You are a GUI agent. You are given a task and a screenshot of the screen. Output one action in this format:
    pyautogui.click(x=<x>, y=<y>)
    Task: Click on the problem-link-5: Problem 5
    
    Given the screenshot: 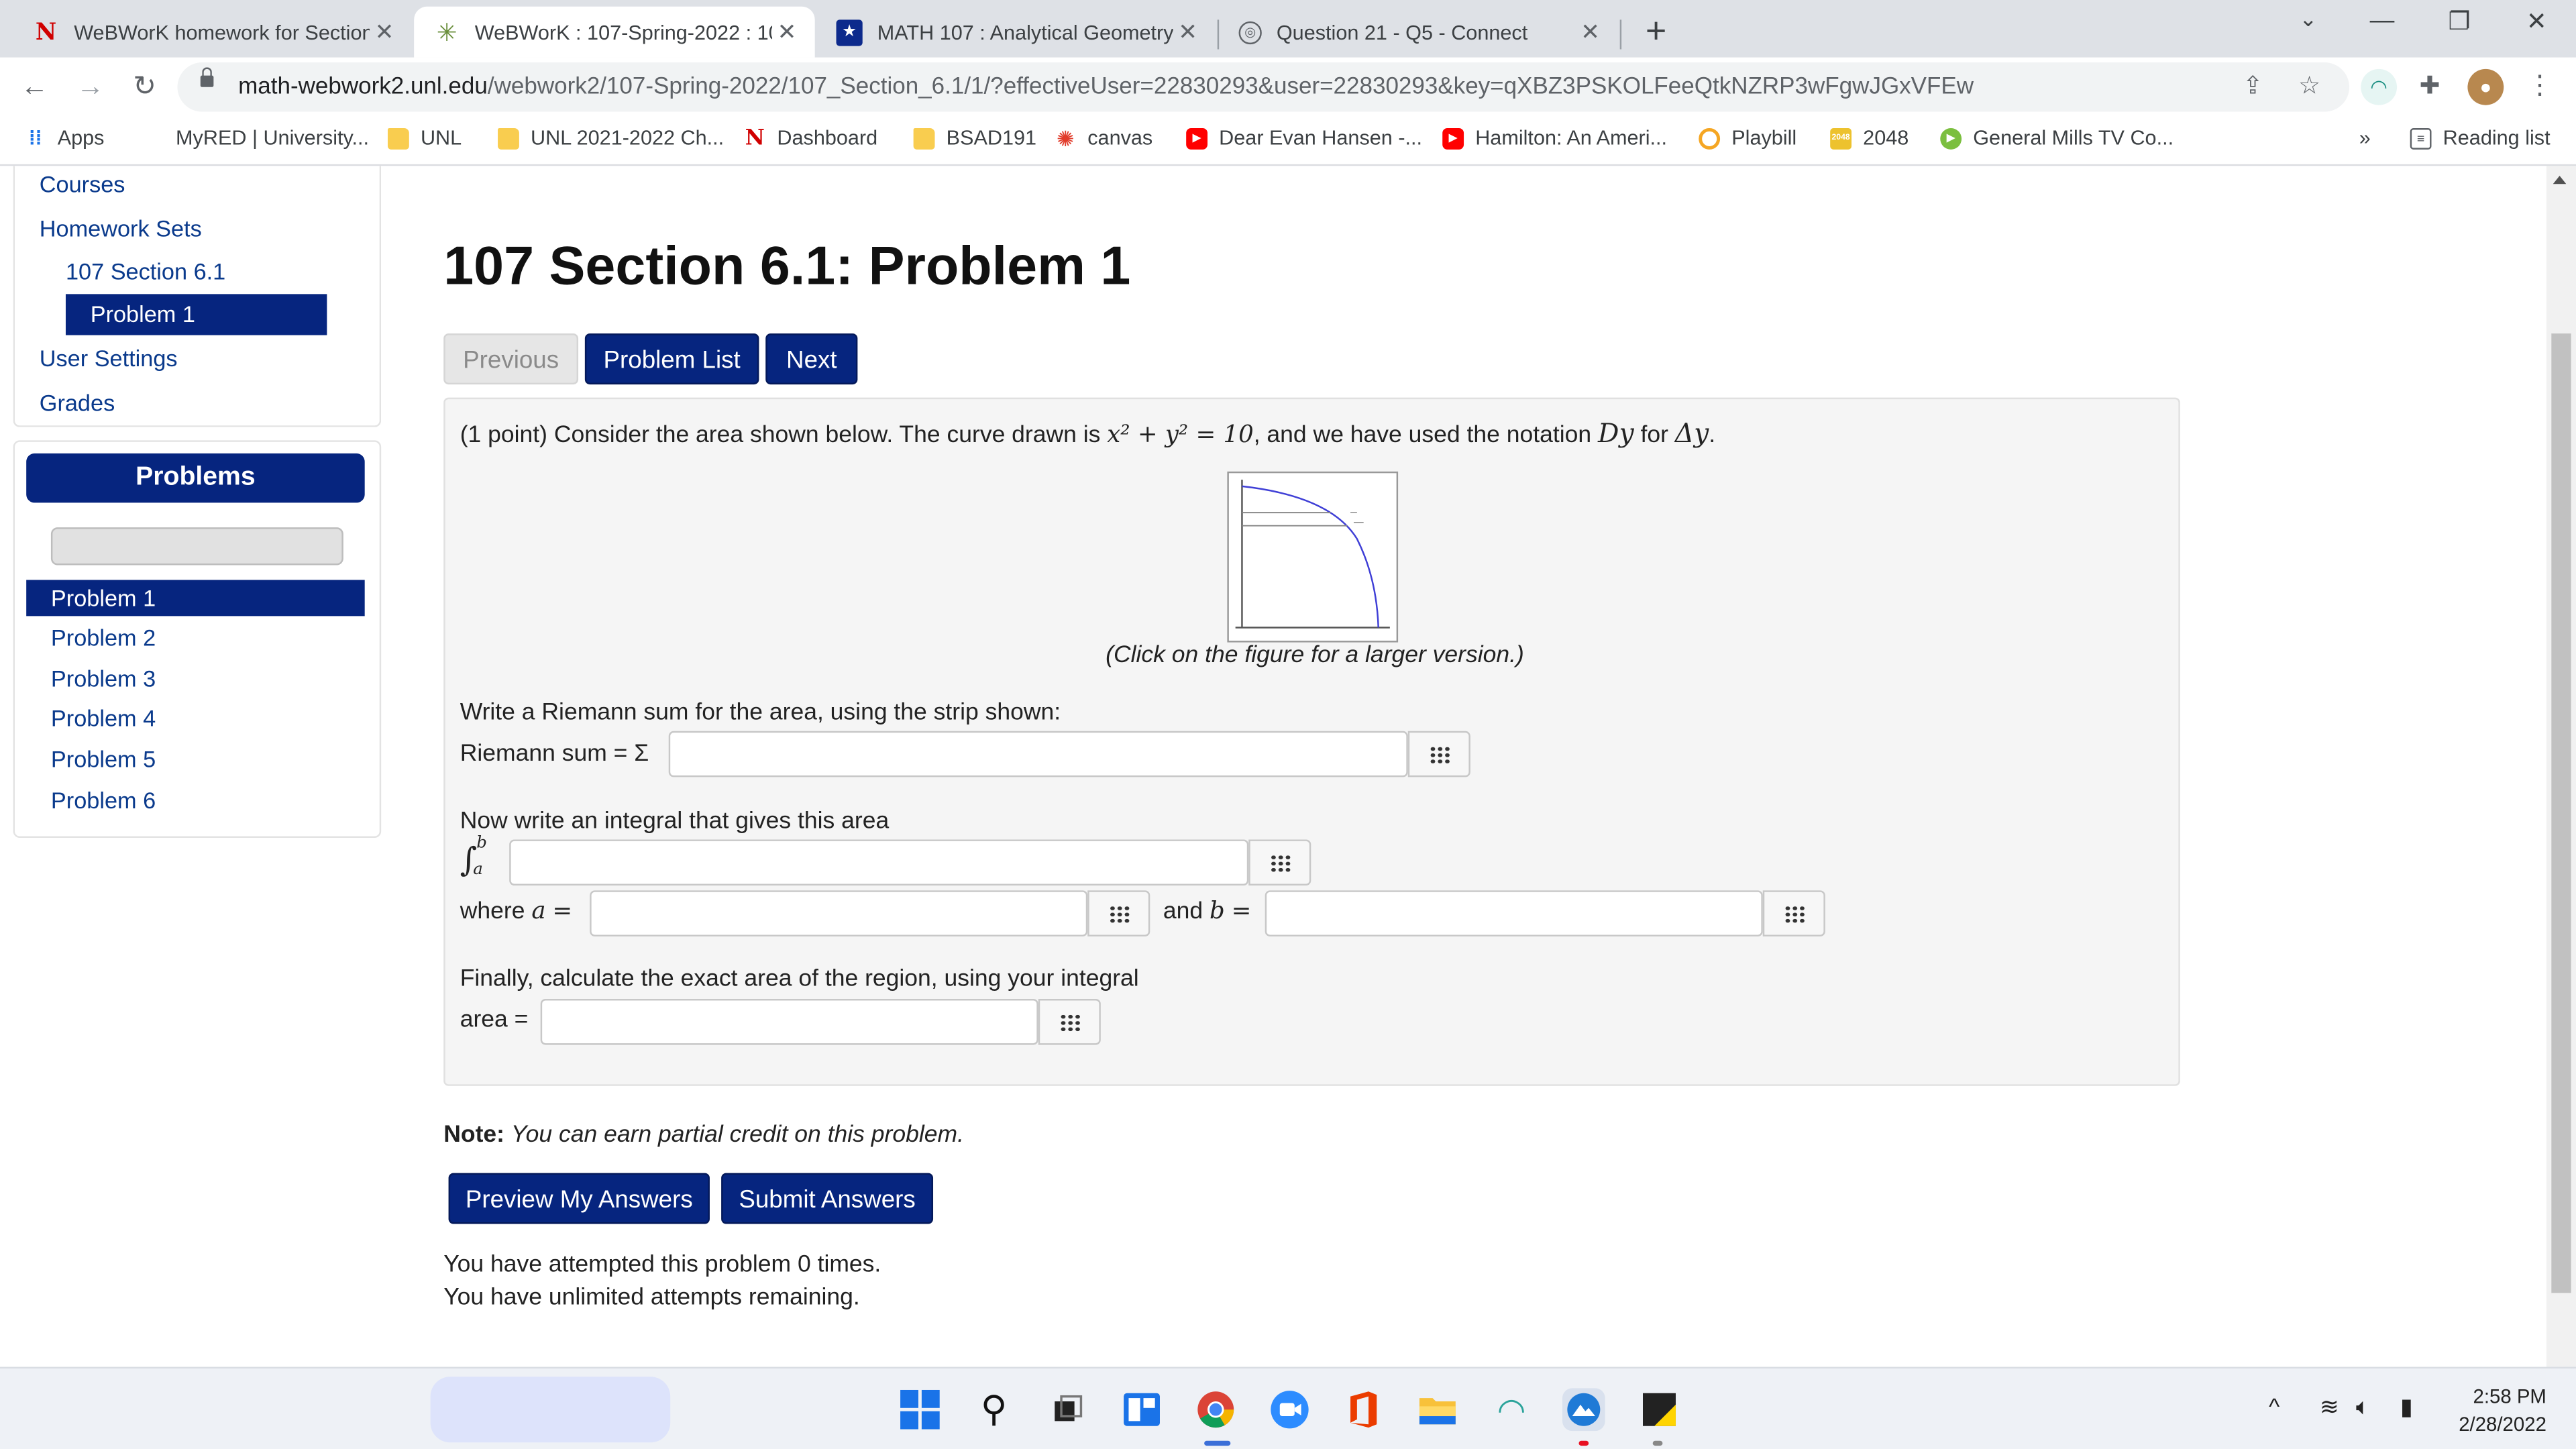 What is the action you would take?
    pyautogui.click(x=195, y=759)
    